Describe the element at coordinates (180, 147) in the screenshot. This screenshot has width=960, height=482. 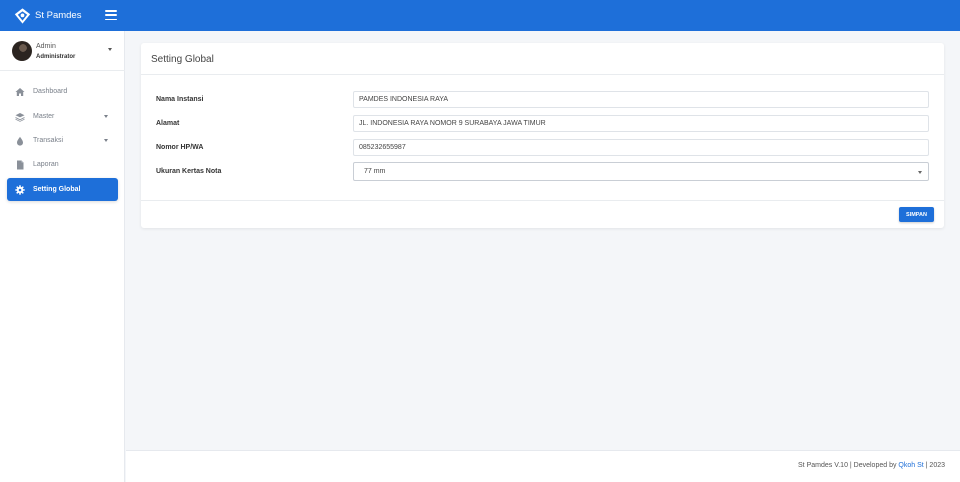
I see `nomor-hp-label: Nomor HP/WA` at that location.